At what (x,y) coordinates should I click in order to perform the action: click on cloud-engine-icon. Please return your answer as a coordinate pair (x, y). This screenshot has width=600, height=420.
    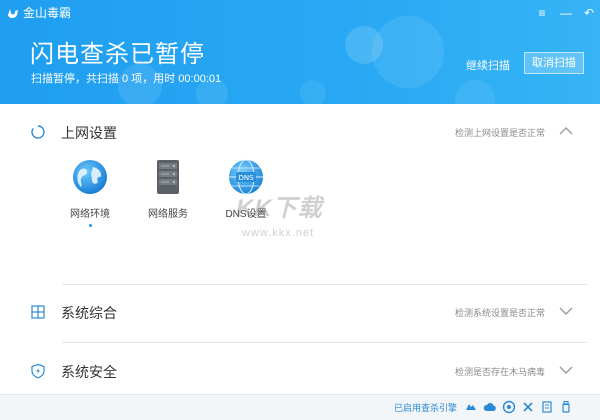
    Looking at the image, I should click on (471, 407).